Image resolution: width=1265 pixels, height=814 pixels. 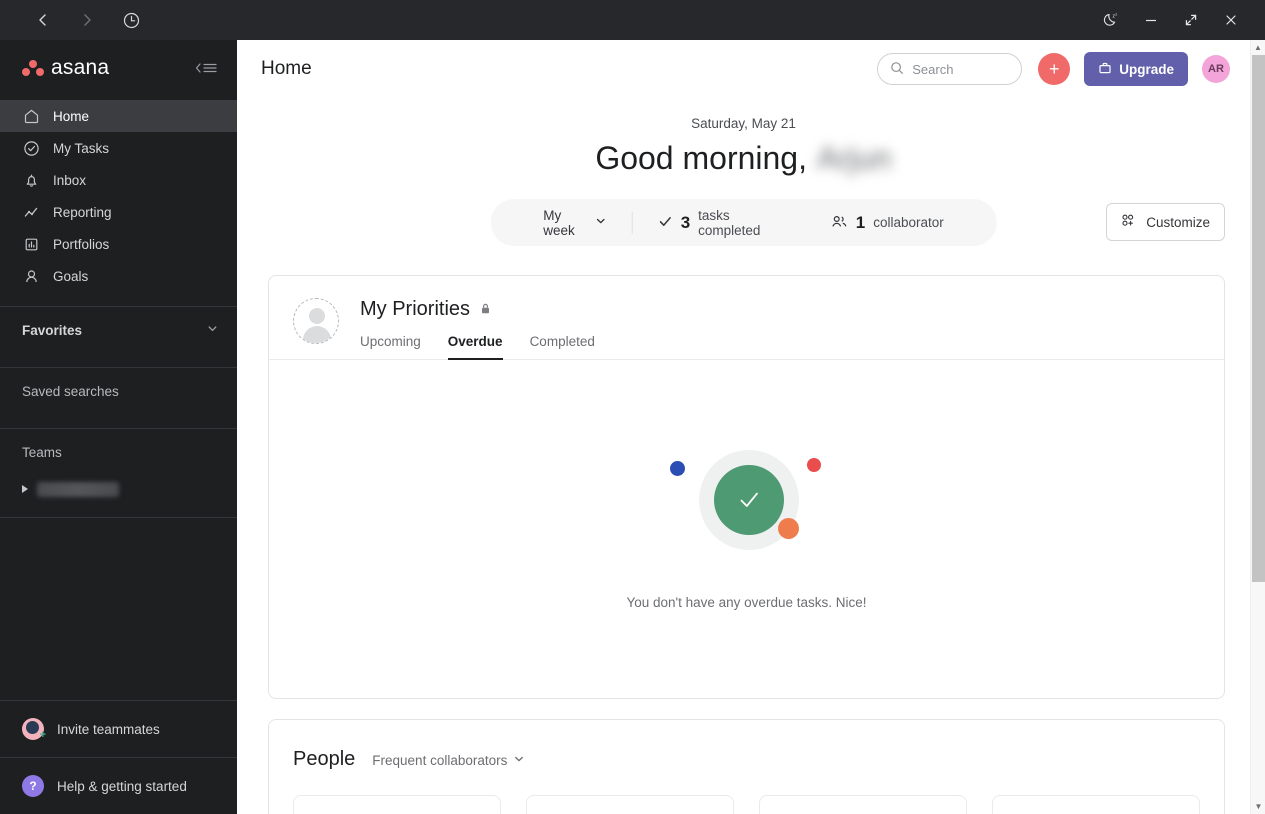 I want to click on greeting-line: Good morning, Arjun, so click(x=743, y=158).